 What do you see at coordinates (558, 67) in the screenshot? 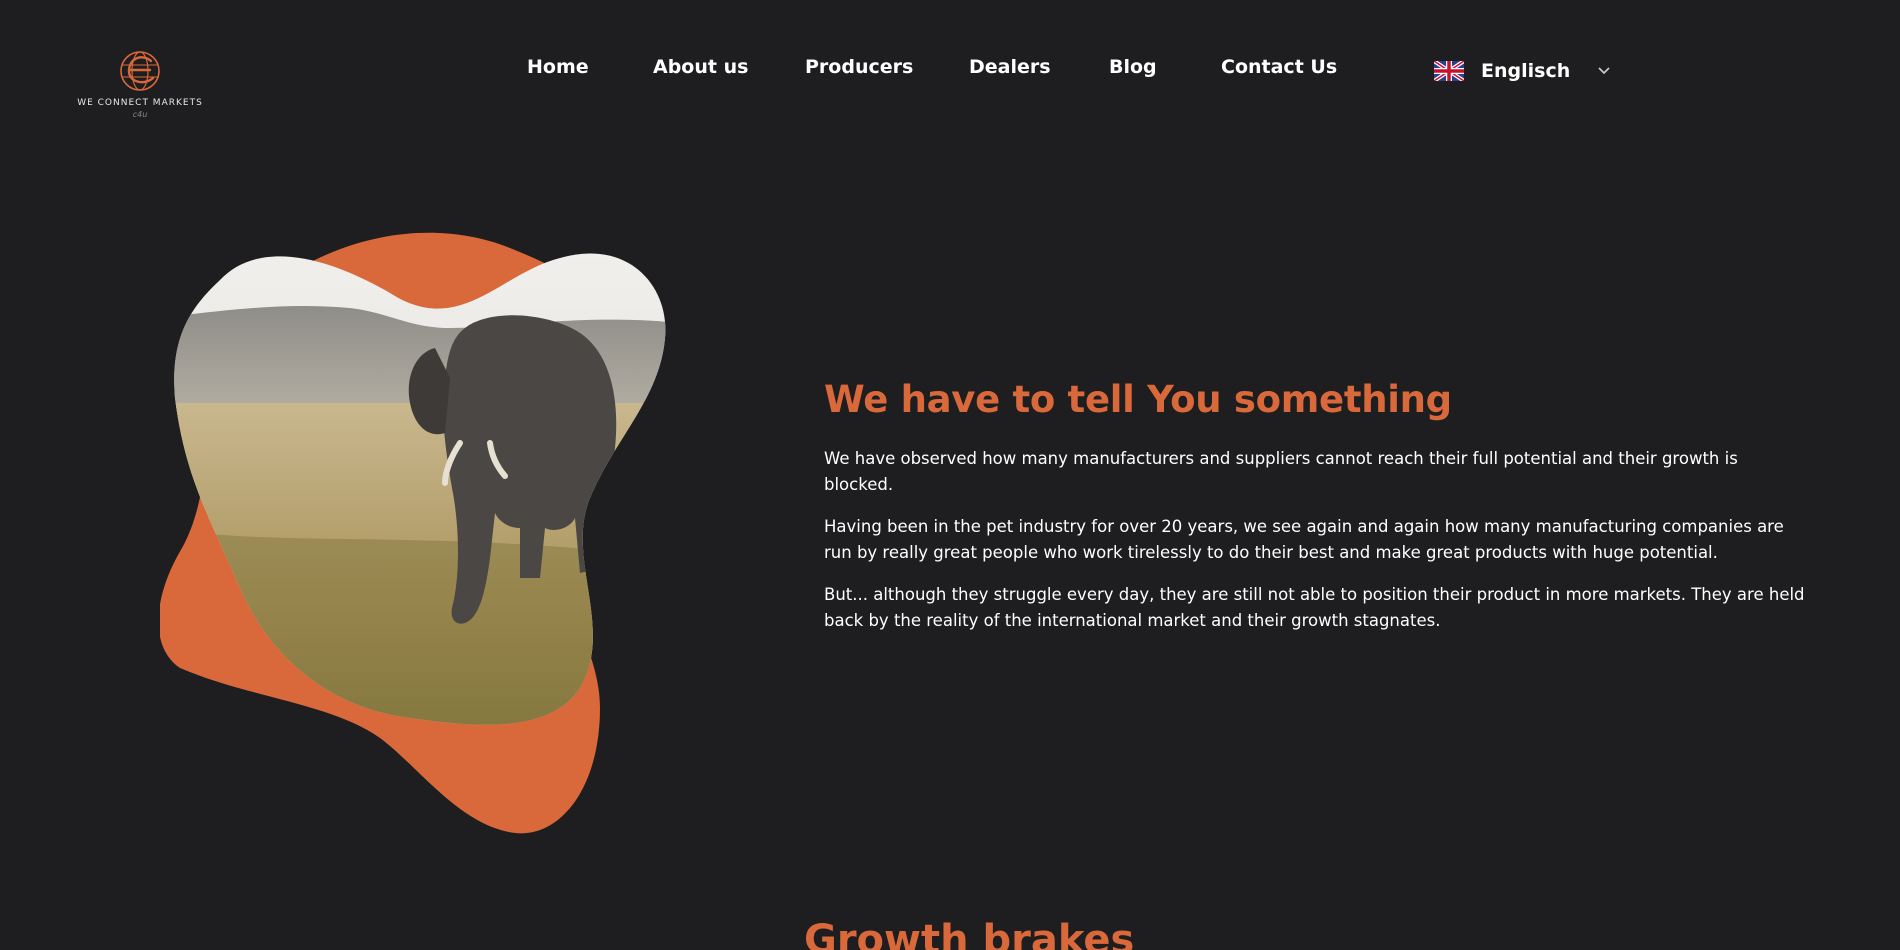
I see `nav-home: Home` at bounding box center [558, 67].